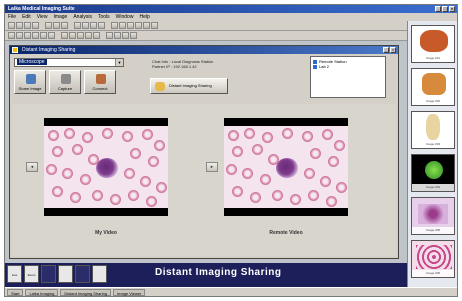 Image resolution: width=462 pixels, height=301 pixels. I want to click on text-icon, so click(51, 35).